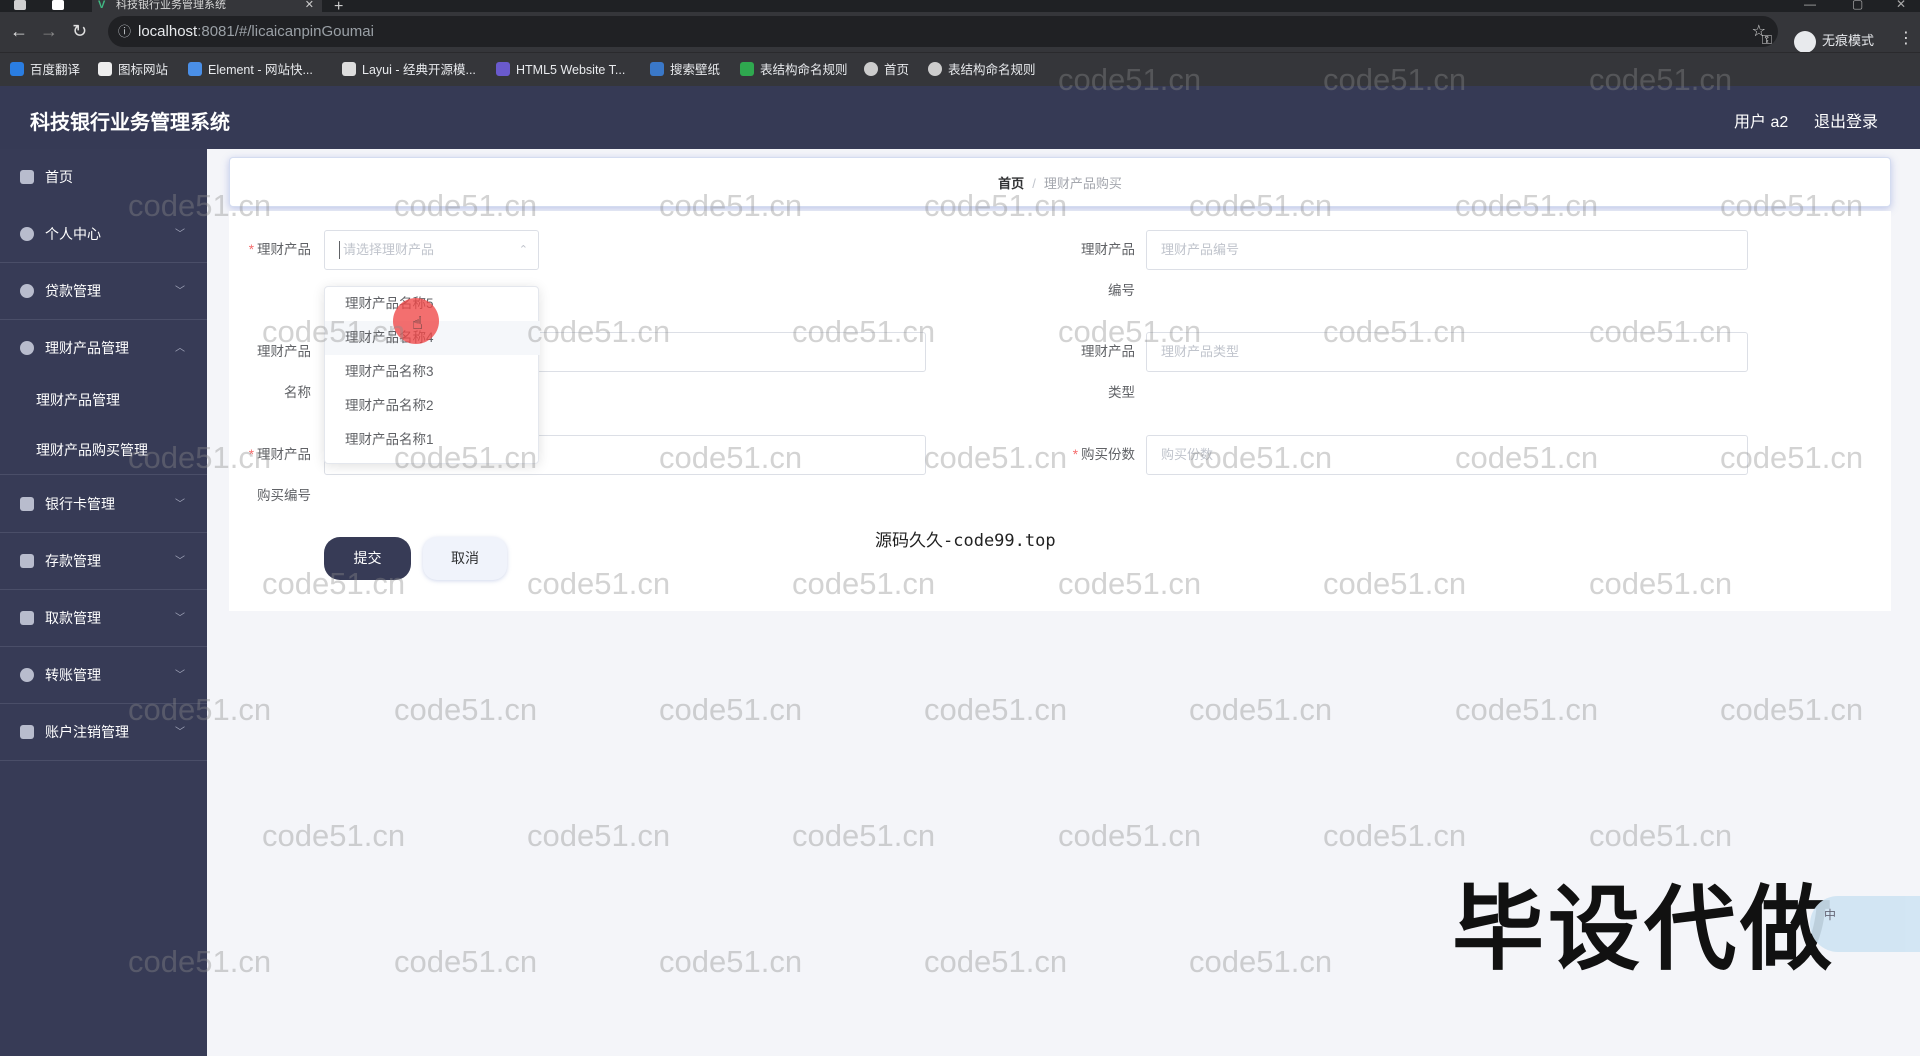 The image size is (1920, 1056). I want to click on sidebar-item-wealth-products: 理财产品管理 ︿, so click(103, 348).